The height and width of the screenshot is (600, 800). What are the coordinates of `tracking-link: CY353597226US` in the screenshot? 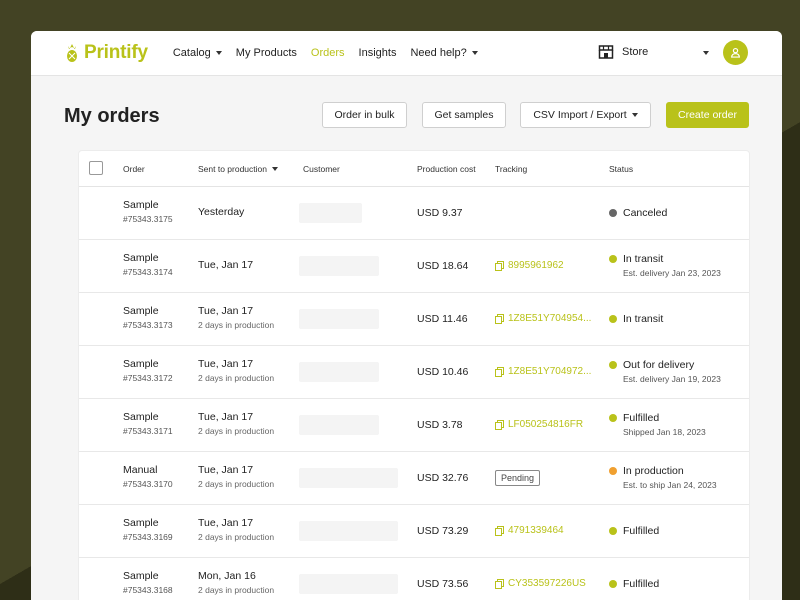 It's located at (540, 583).